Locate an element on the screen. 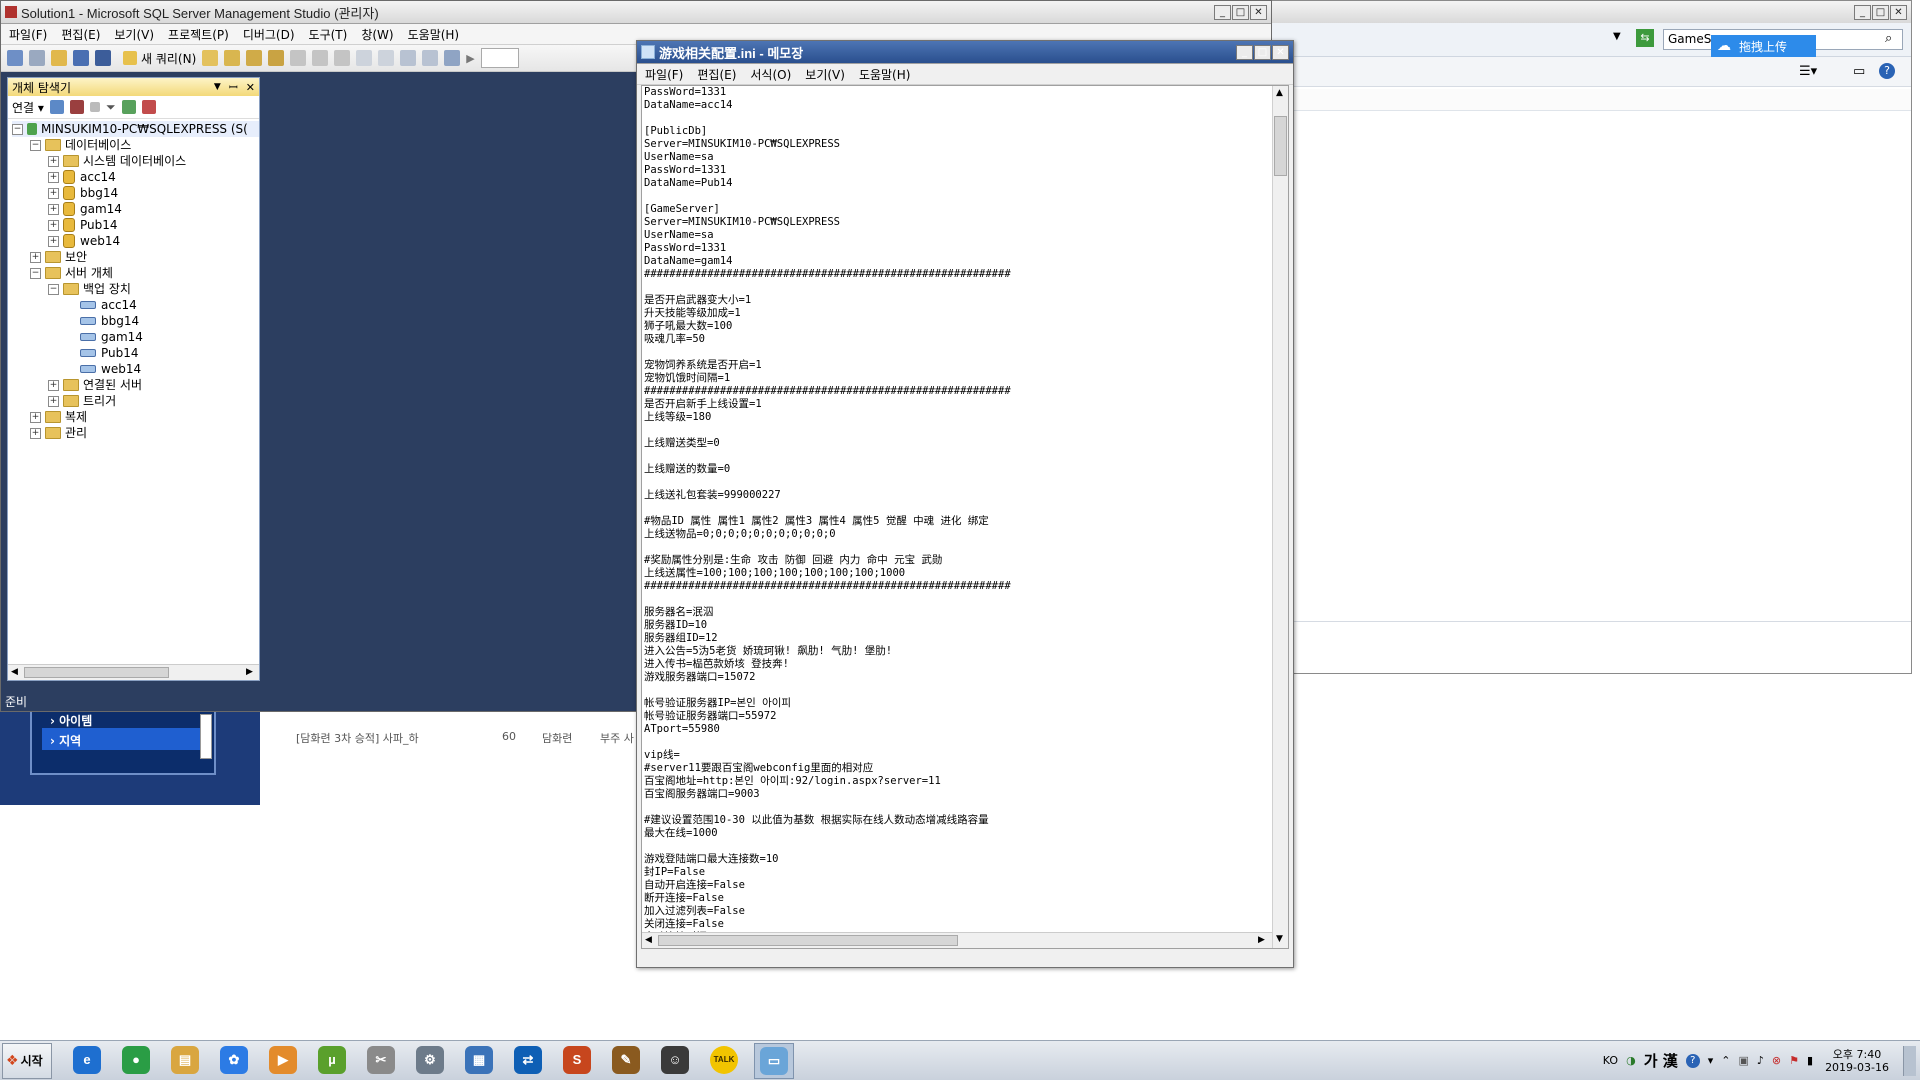  tree-node-system-databases: + 시스템 데이터베이스 is located at coordinates (135, 161).